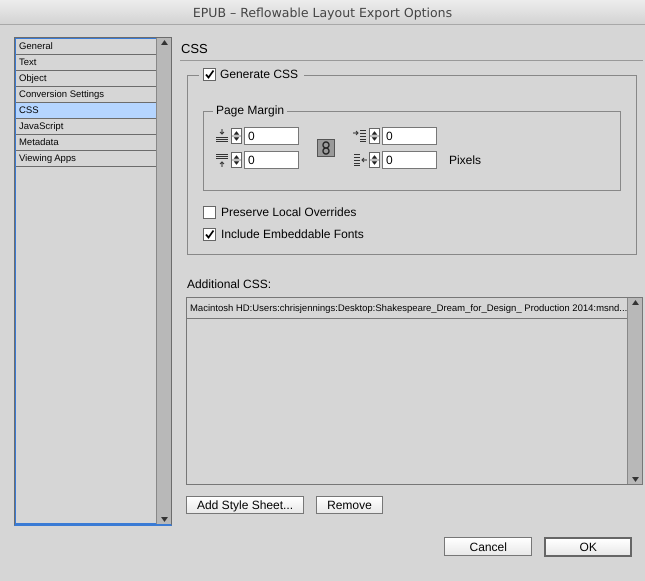  What do you see at coordinates (588, 547) in the screenshot?
I see `ok-button: OK` at bounding box center [588, 547].